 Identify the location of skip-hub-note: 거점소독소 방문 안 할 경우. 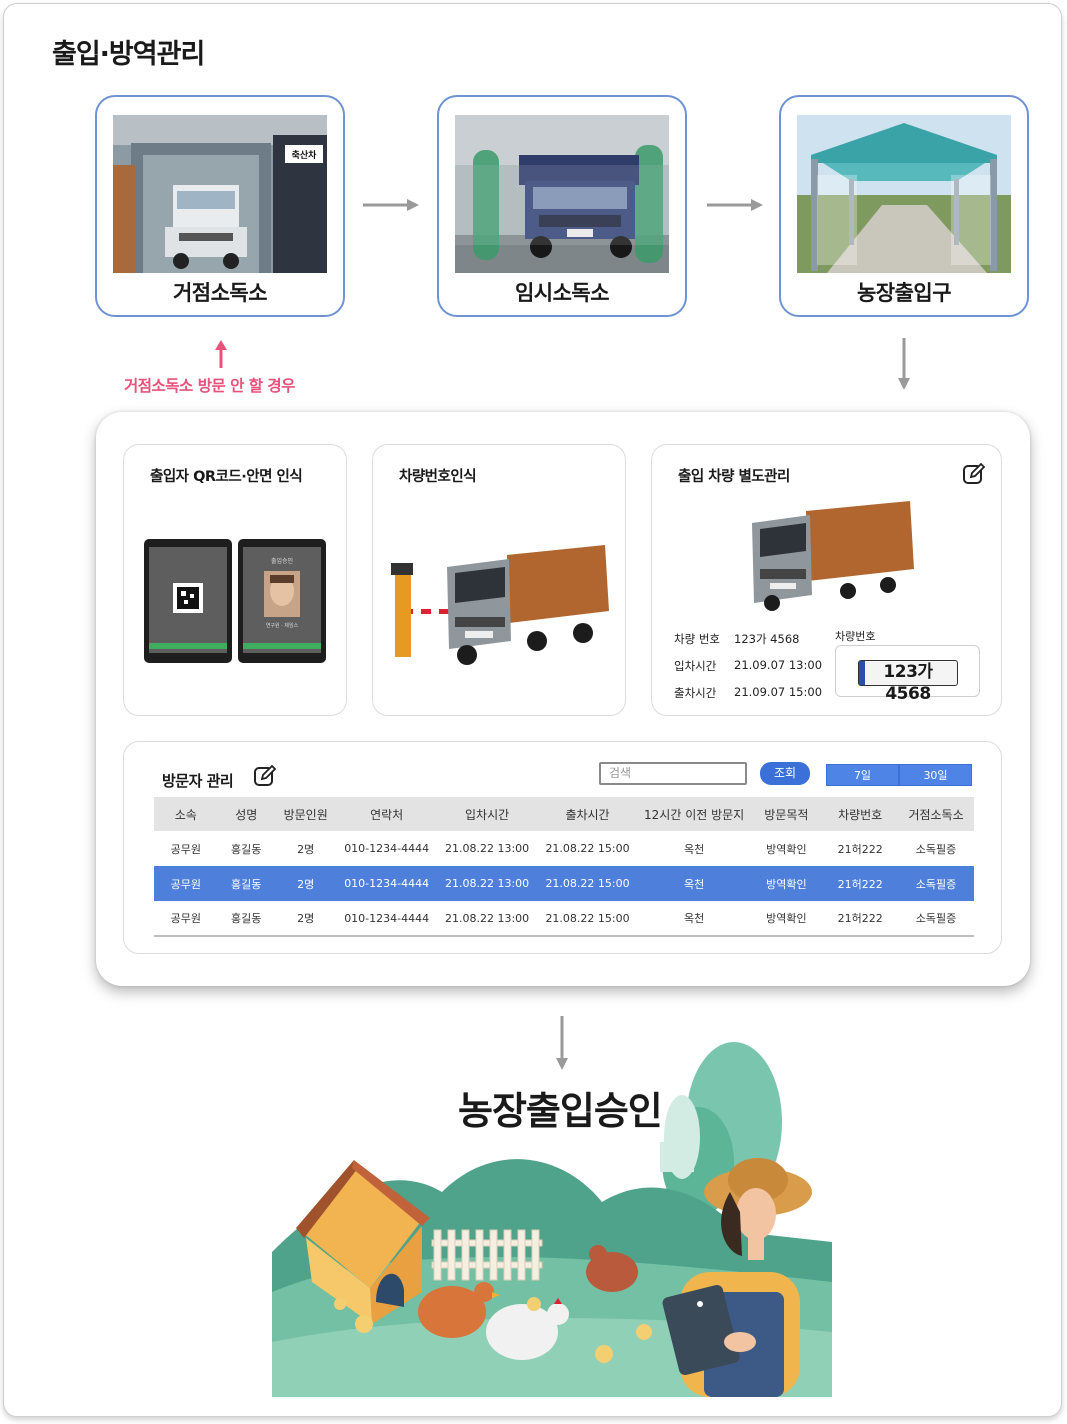
(209, 386).